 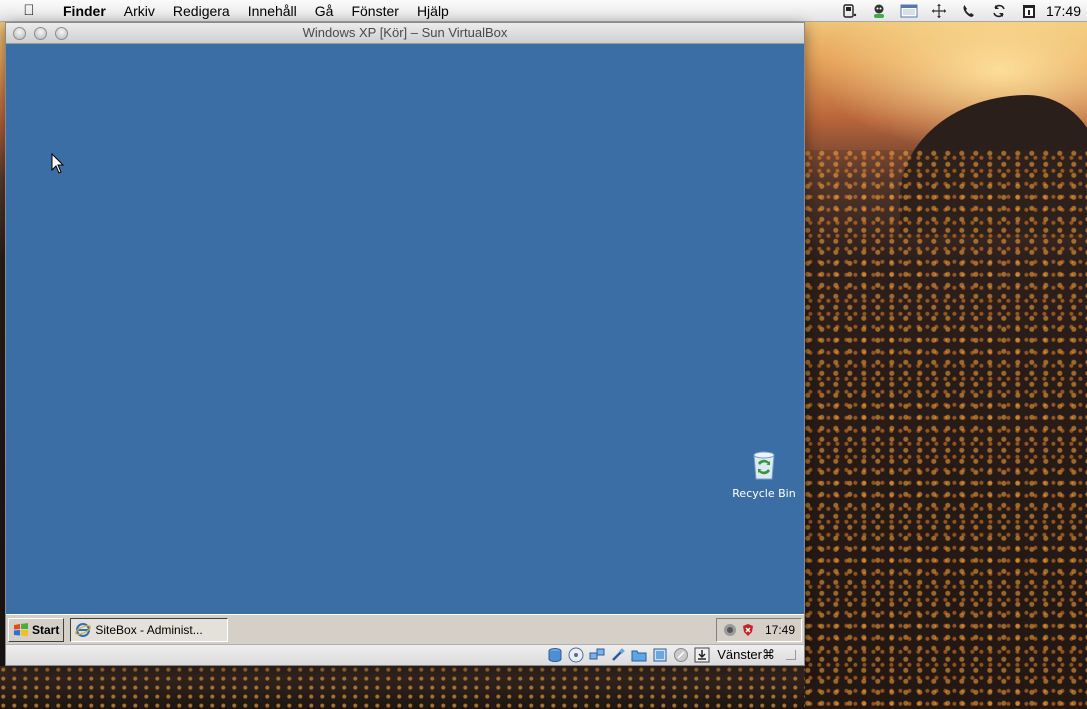 I want to click on window-titlebar: Windows XP [Kör] – Sun VirtualBox, so click(x=405, y=33).